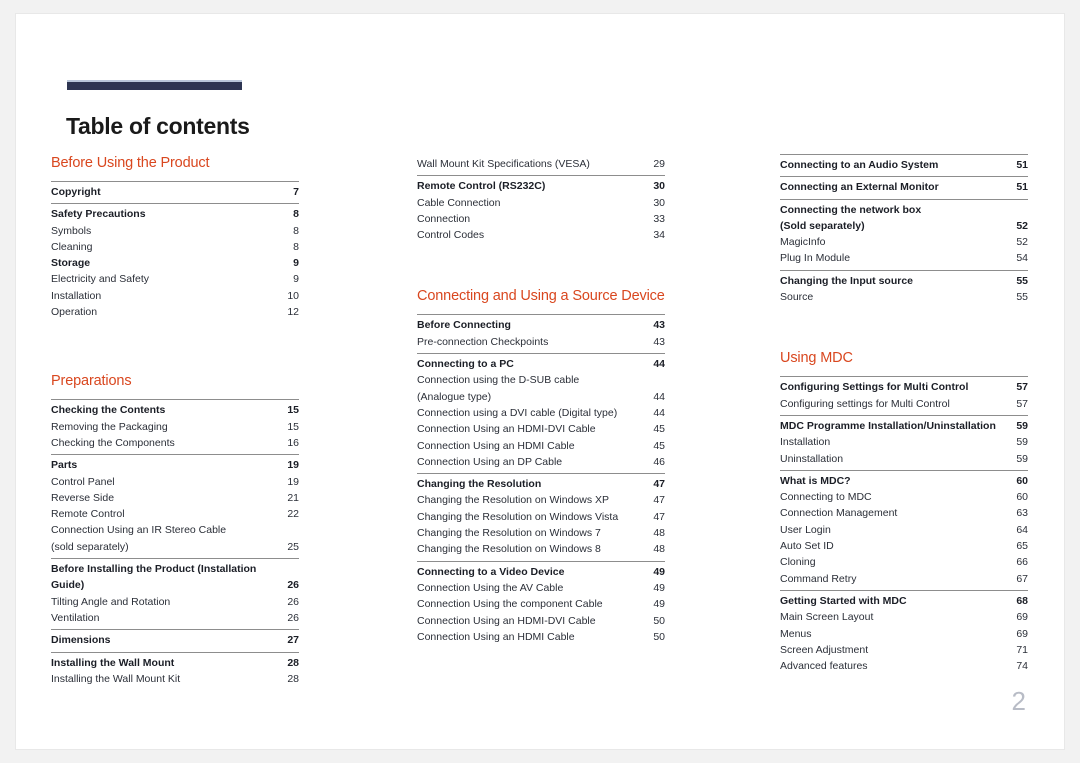 The height and width of the screenshot is (763, 1080). I want to click on toc-entry: Installing the Wall Mount Kit 28, so click(175, 679).